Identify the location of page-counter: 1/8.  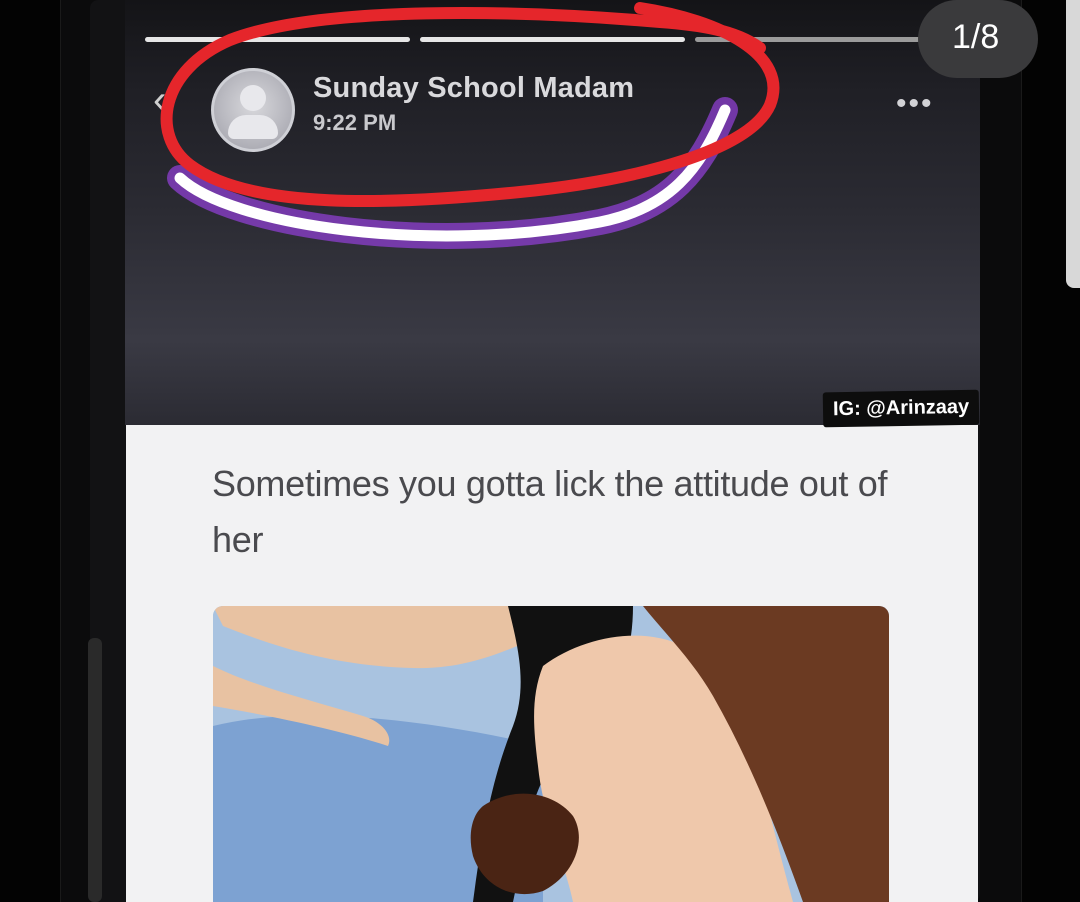
(976, 37).